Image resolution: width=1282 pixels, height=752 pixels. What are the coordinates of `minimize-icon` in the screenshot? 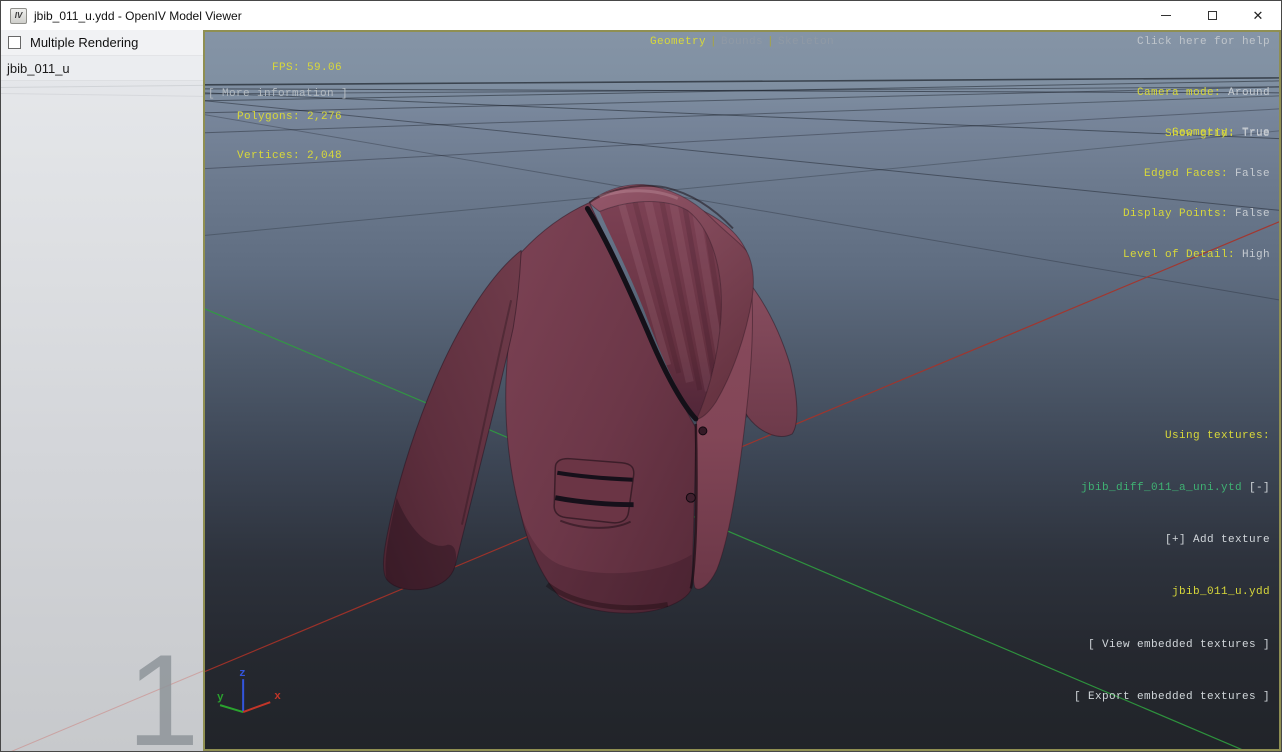 It's located at (1166, 15).